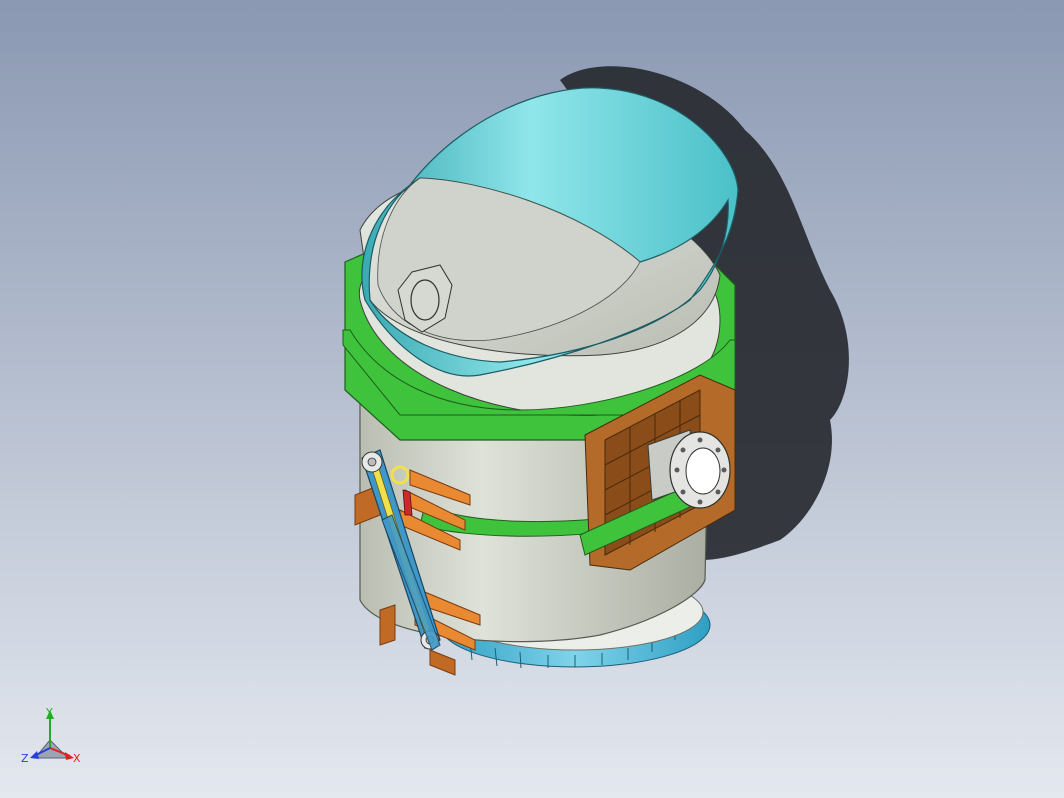 Image resolution: width=1064 pixels, height=798 pixels. I want to click on triad-y-label: Y, so click(49, 712).